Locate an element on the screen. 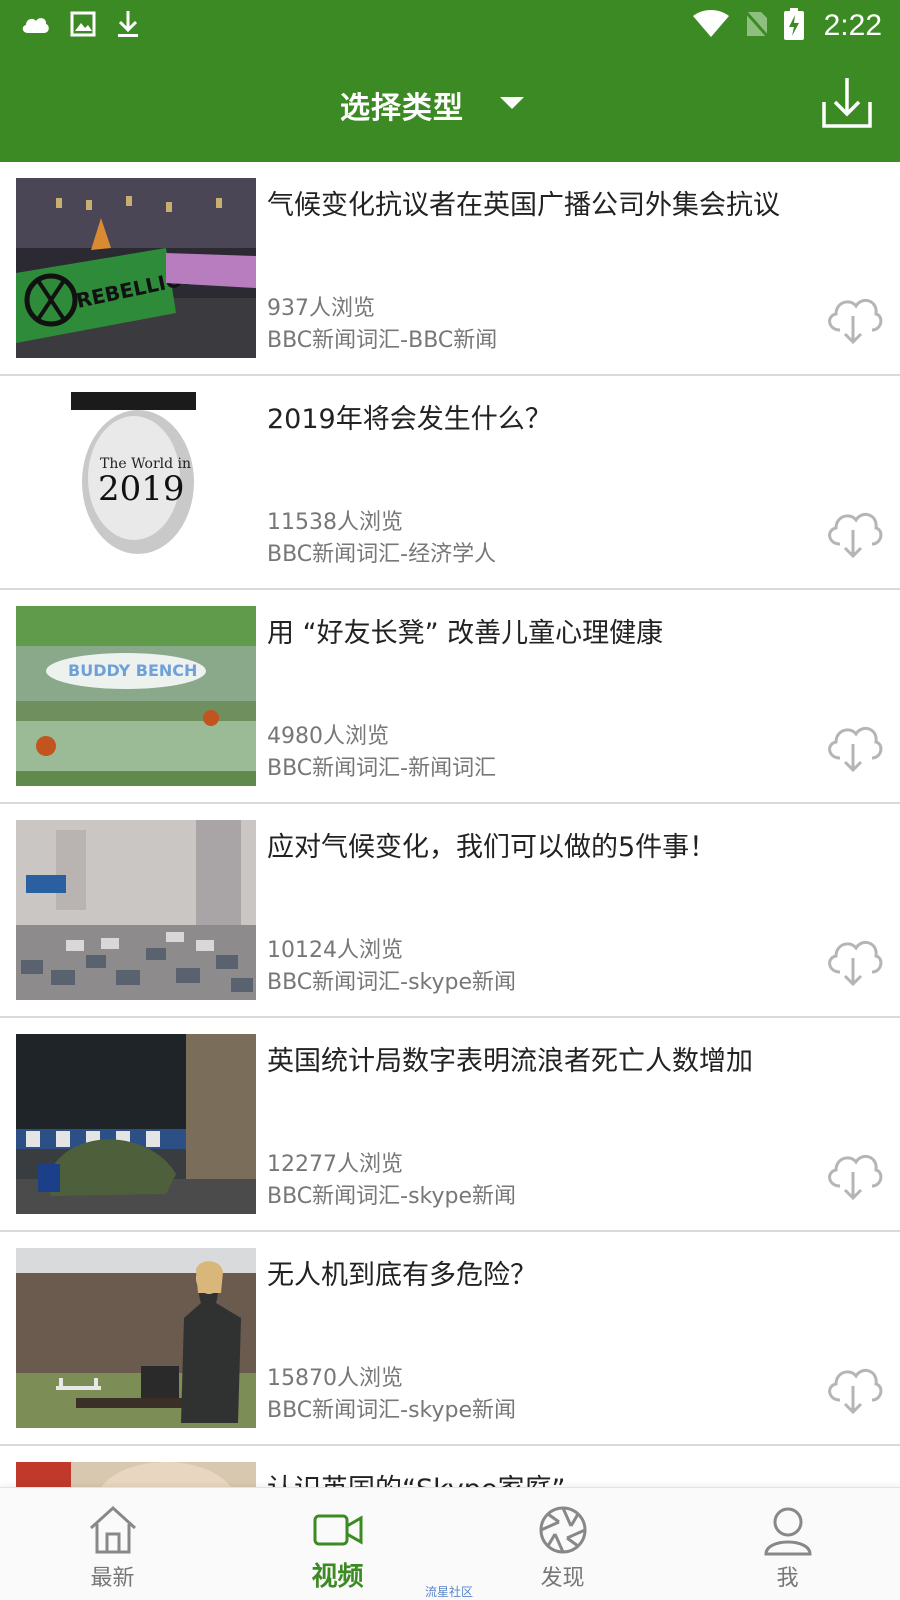 This screenshot has height=1600, width=900. app-toolbar: 选择类型 is located at coordinates (450, 107).